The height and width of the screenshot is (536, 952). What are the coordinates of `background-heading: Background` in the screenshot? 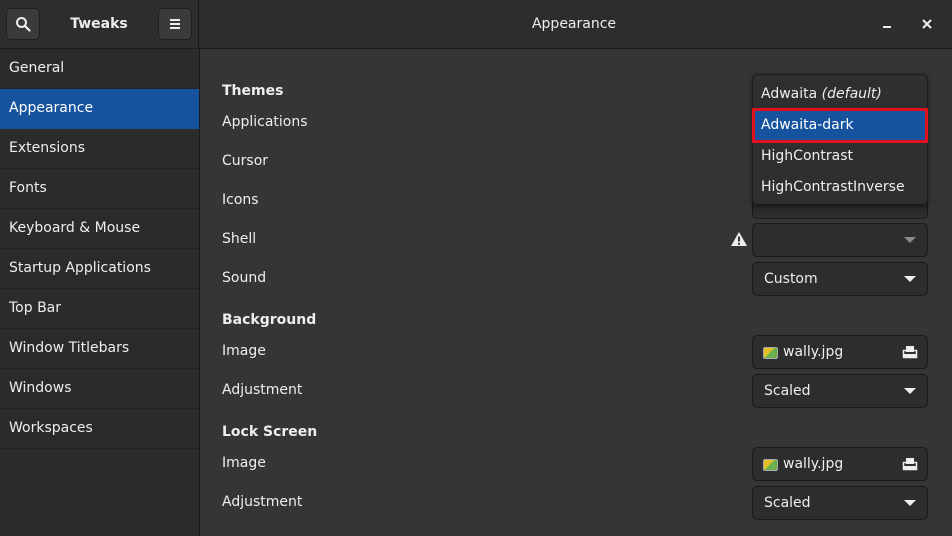 It's located at (269, 320).